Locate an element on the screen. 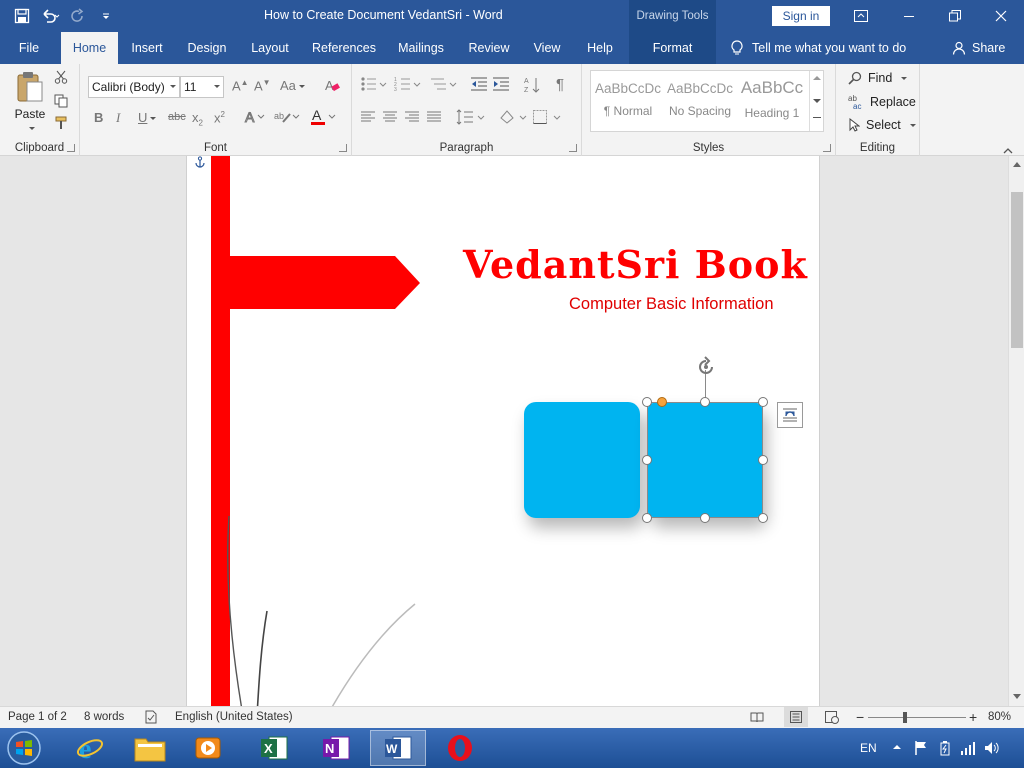 This screenshot has width=1024, height=768. resize-handle-top-left is located at coordinates (647, 402).